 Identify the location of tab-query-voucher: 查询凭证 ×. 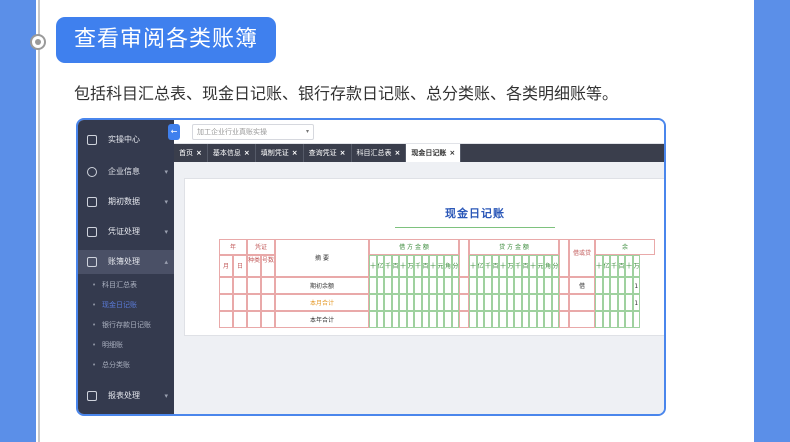
(328, 153).